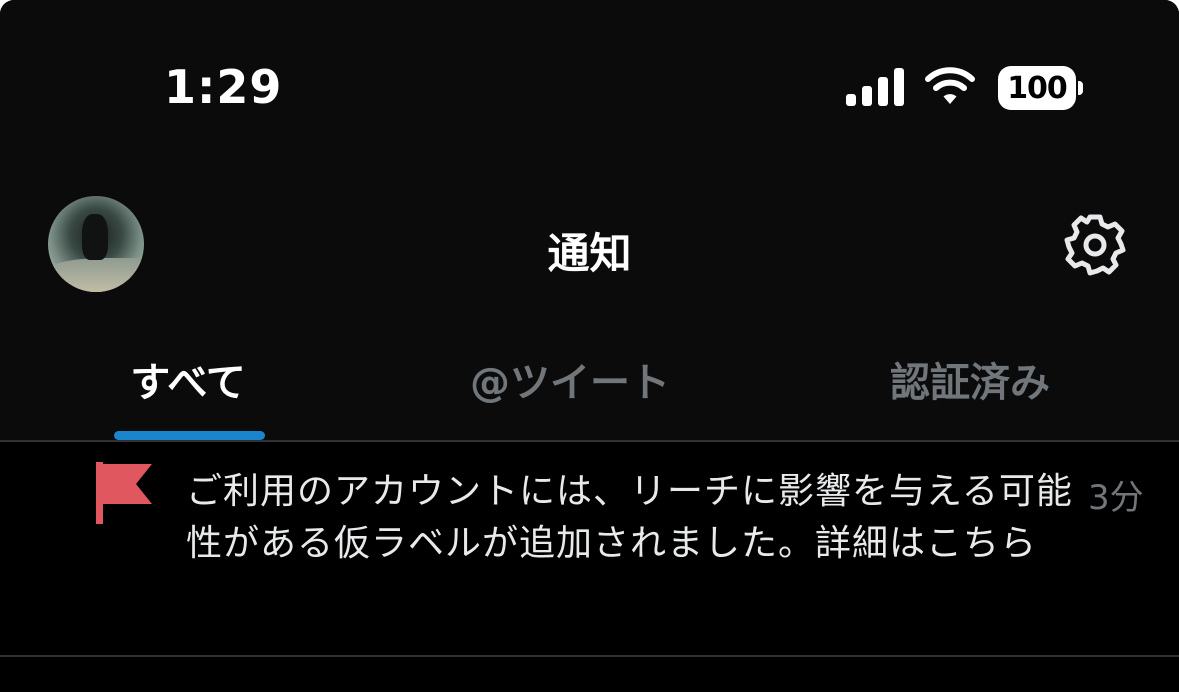  Describe the element at coordinates (124, 493) in the screenshot. I see `flag-icon` at that location.